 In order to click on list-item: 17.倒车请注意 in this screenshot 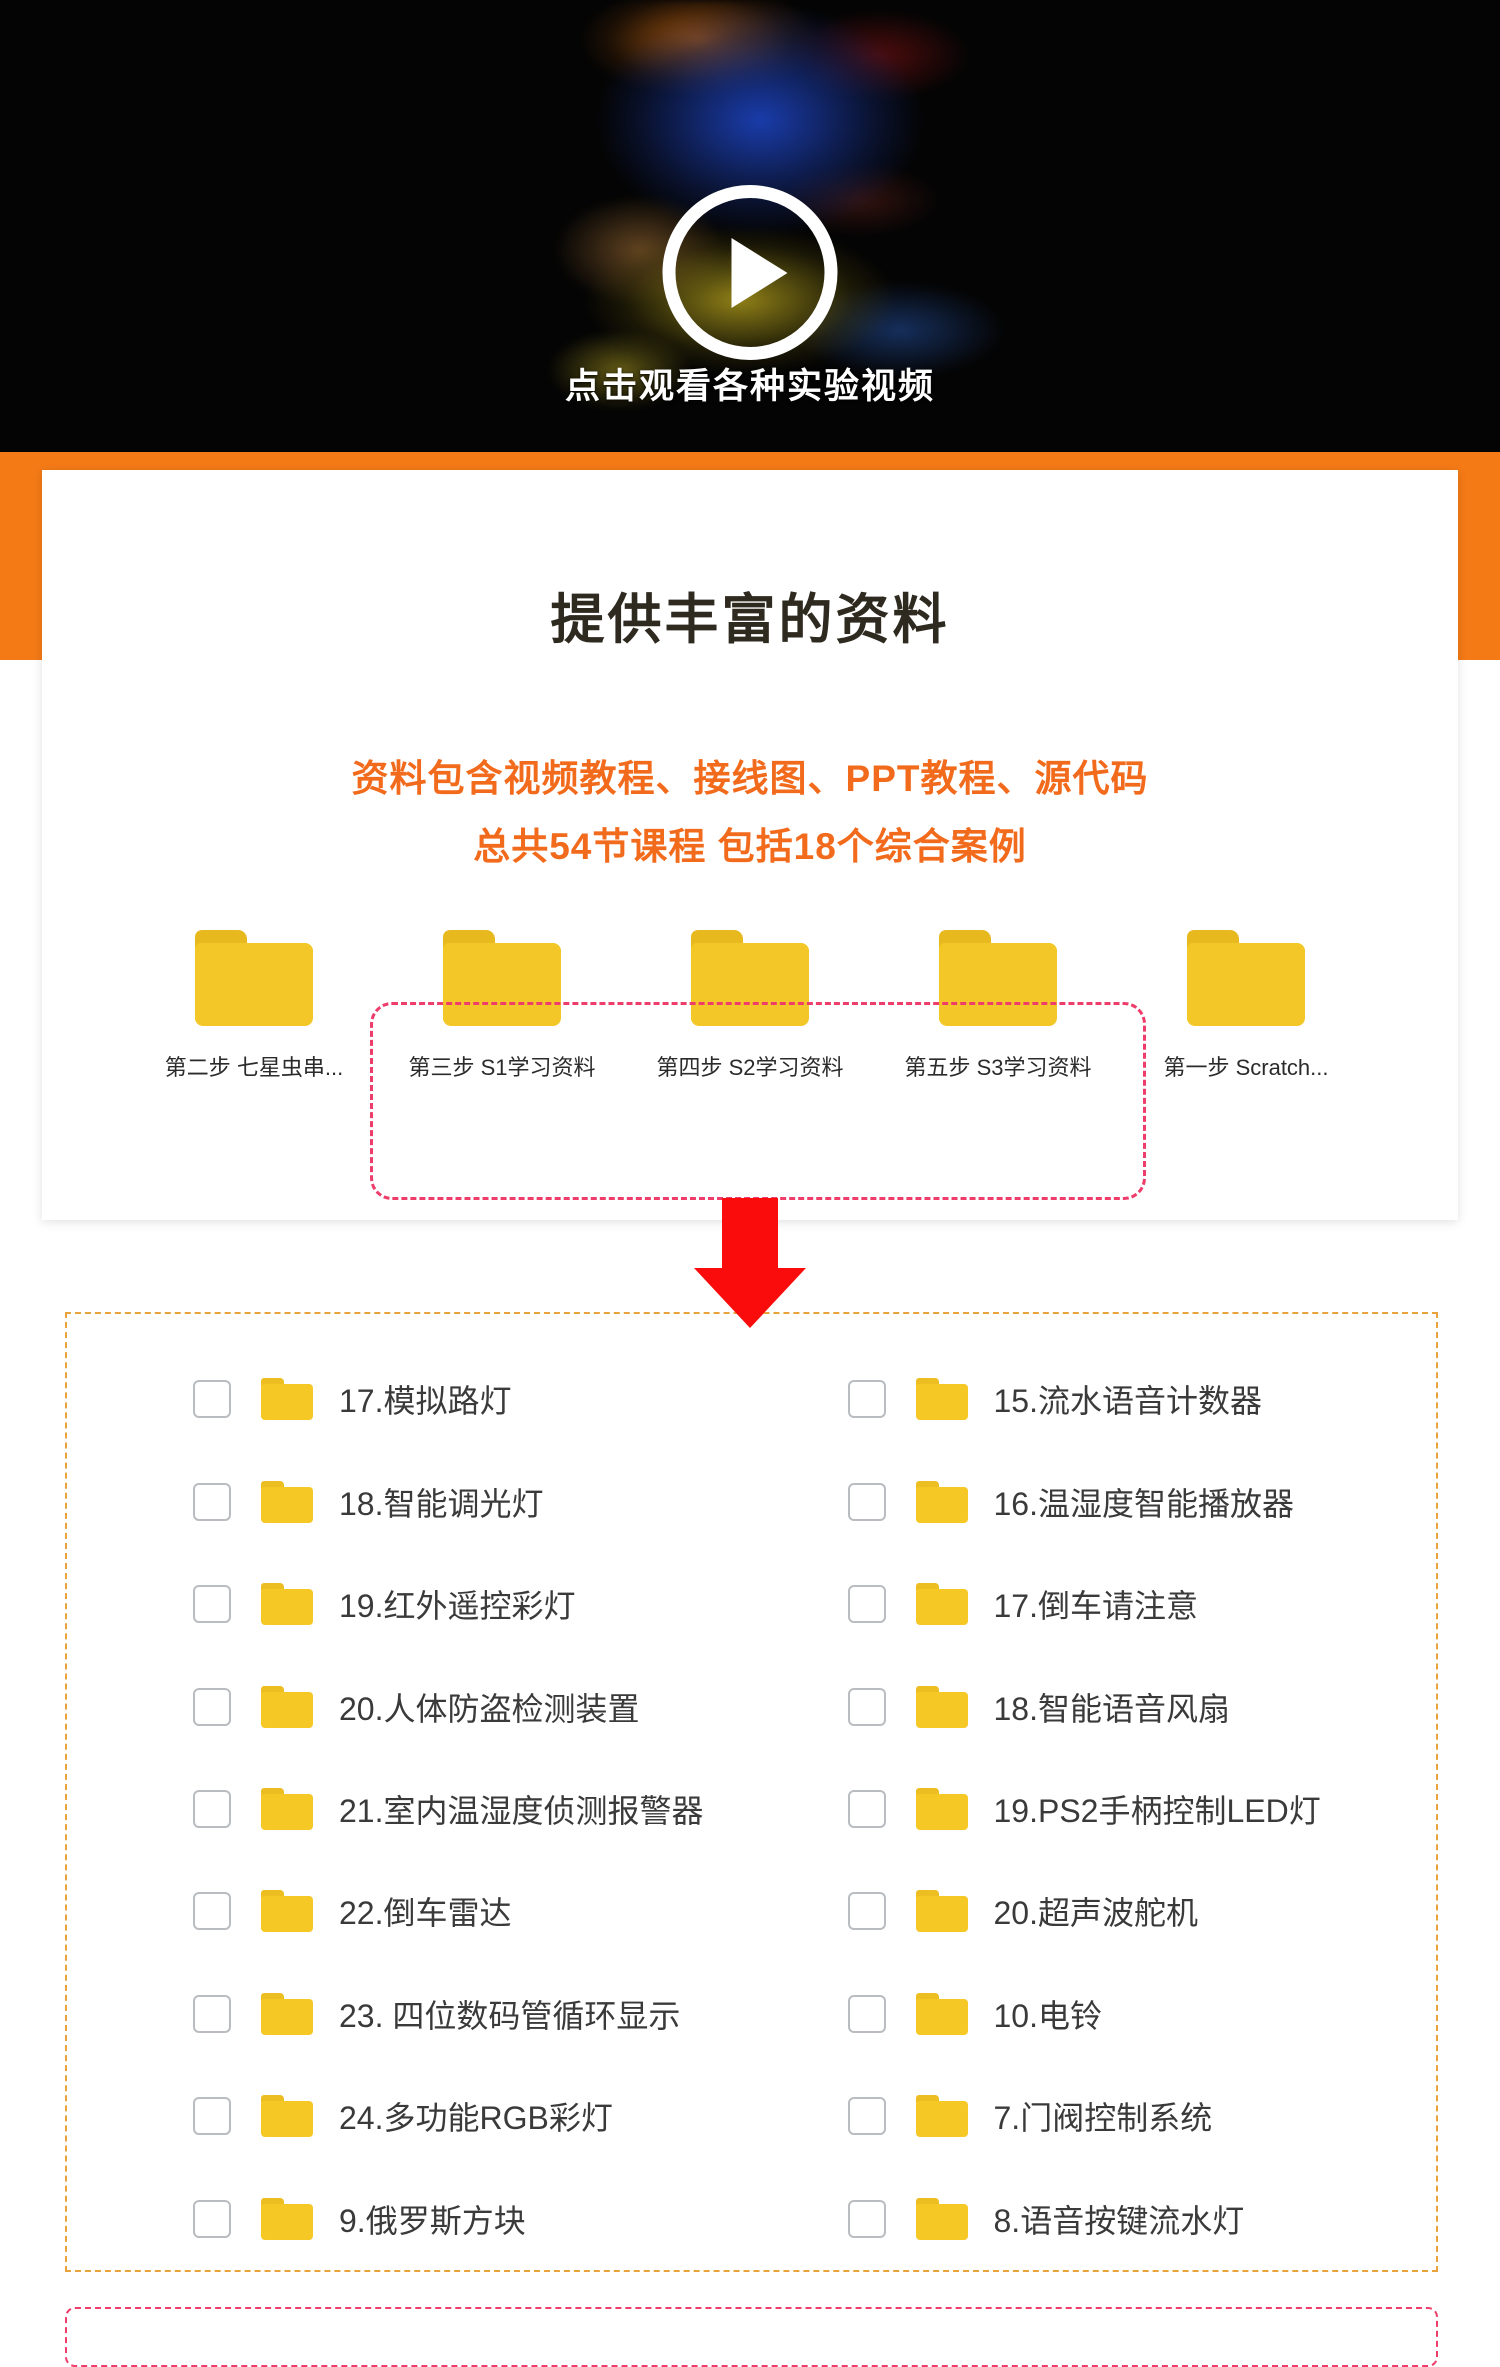, I will do `click(1142, 1604)`.